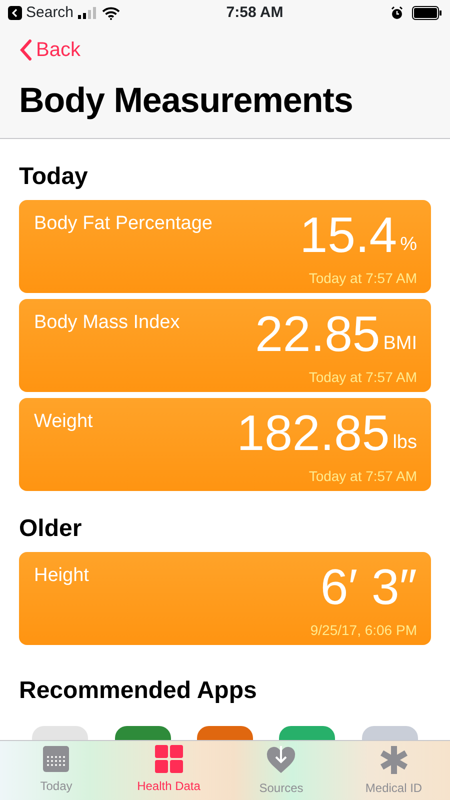 The image size is (450, 800). What do you see at coordinates (50, 13) in the screenshot?
I see `back-app-link: Search` at bounding box center [50, 13].